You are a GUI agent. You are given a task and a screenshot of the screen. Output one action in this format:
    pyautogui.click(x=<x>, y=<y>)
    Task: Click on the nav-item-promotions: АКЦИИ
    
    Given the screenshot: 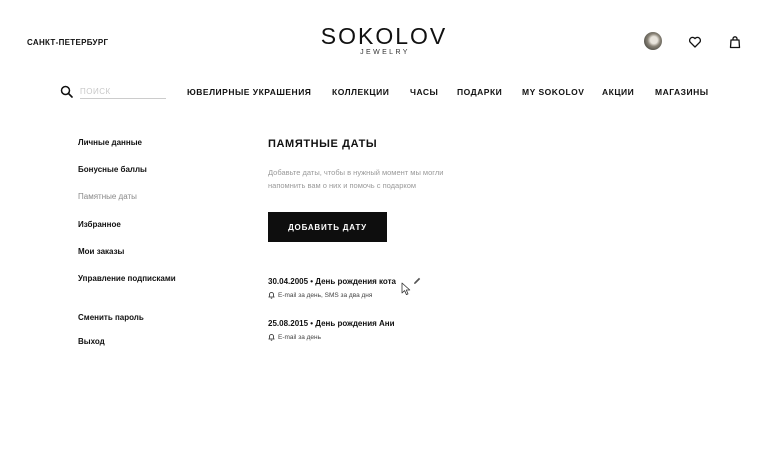 What is the action you would take?
    pyautogui.click(x=618, y=92)
    